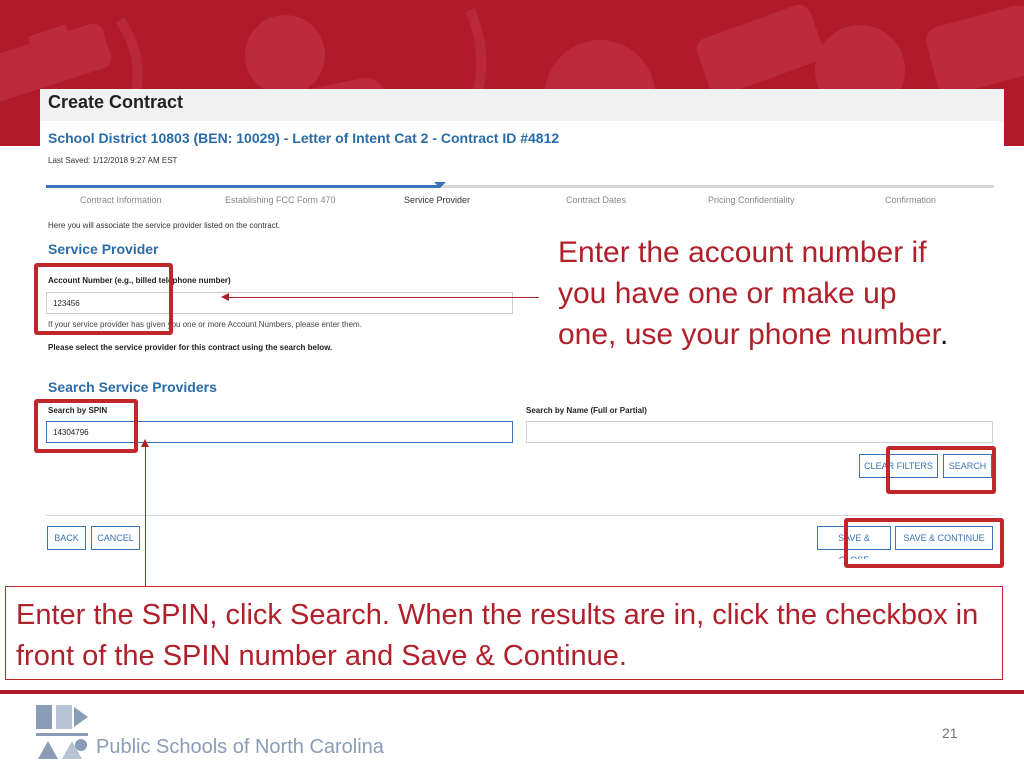 This screenshot has width=1024, height=768. I want to click on spin-highlight, so click(86, 426).